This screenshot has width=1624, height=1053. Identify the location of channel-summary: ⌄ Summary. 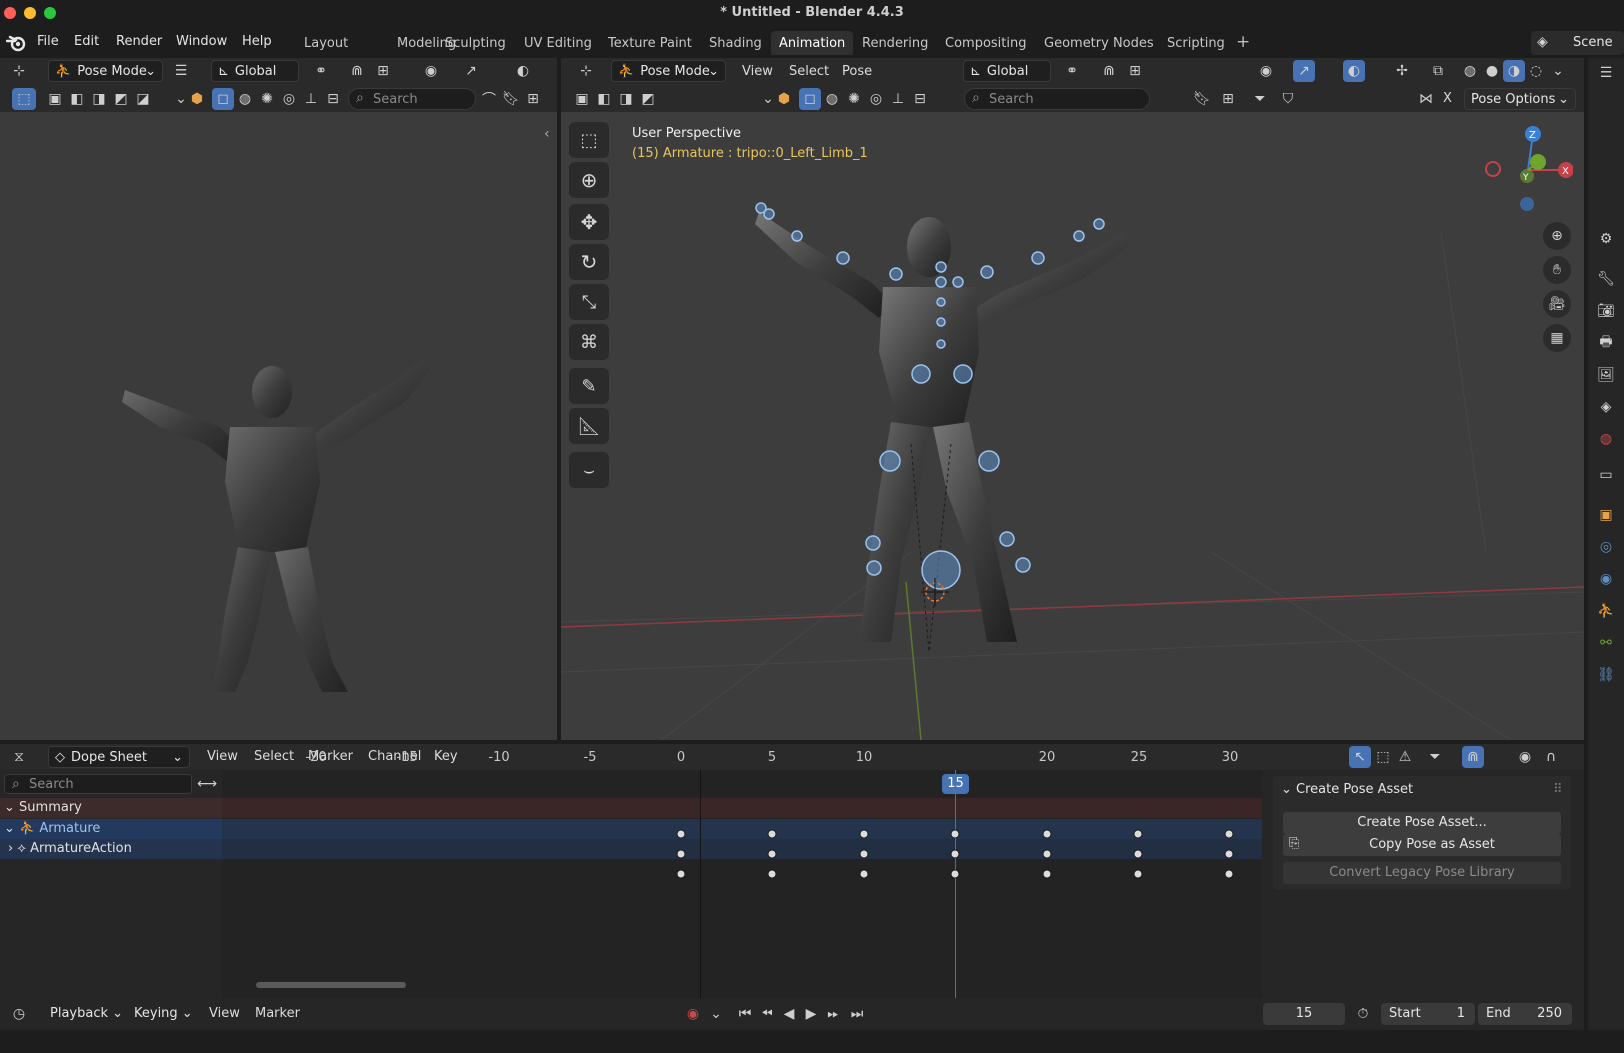
(111, 808).